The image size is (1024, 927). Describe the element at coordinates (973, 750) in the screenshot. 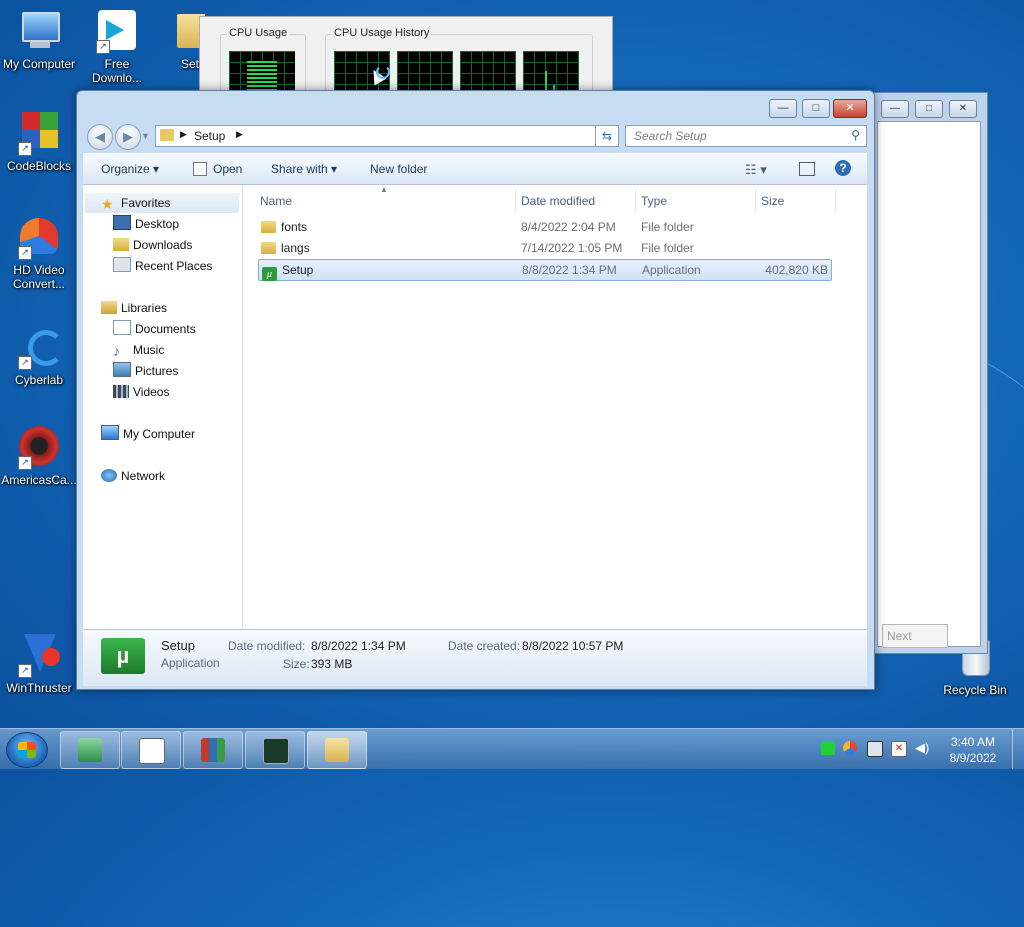

I see `clock: 3:40 AM 8/9/2022` at that location.